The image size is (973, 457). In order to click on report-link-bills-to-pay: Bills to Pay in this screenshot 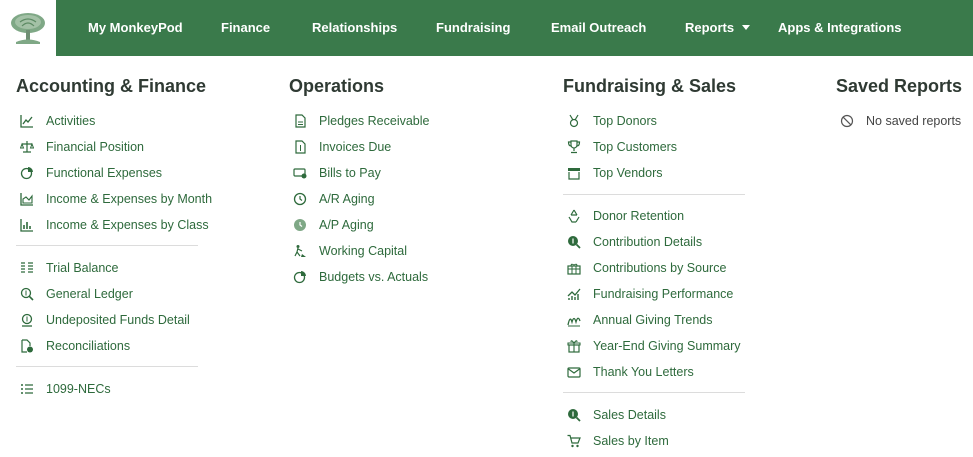, I will do `click(337, 173)`.